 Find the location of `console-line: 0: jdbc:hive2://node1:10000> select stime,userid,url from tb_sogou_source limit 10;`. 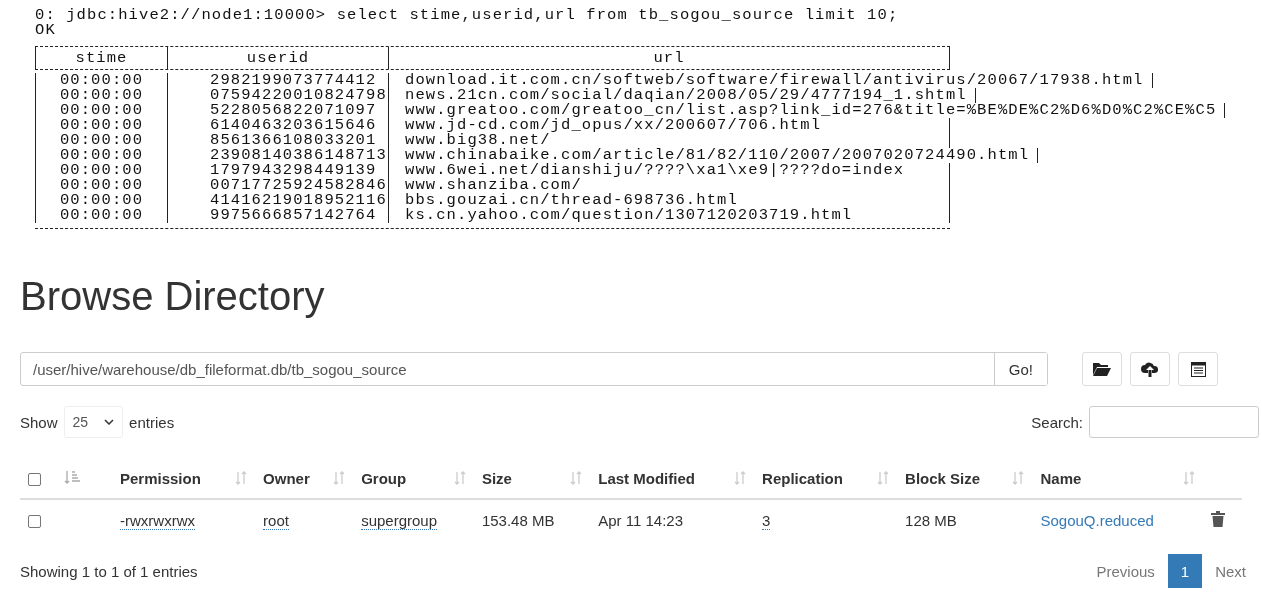

console-line: 0: jdbc:hive2://node1:10000> select stime,userid,url from tb_sogou_source limit 10; is located at coordinates (467, 15).